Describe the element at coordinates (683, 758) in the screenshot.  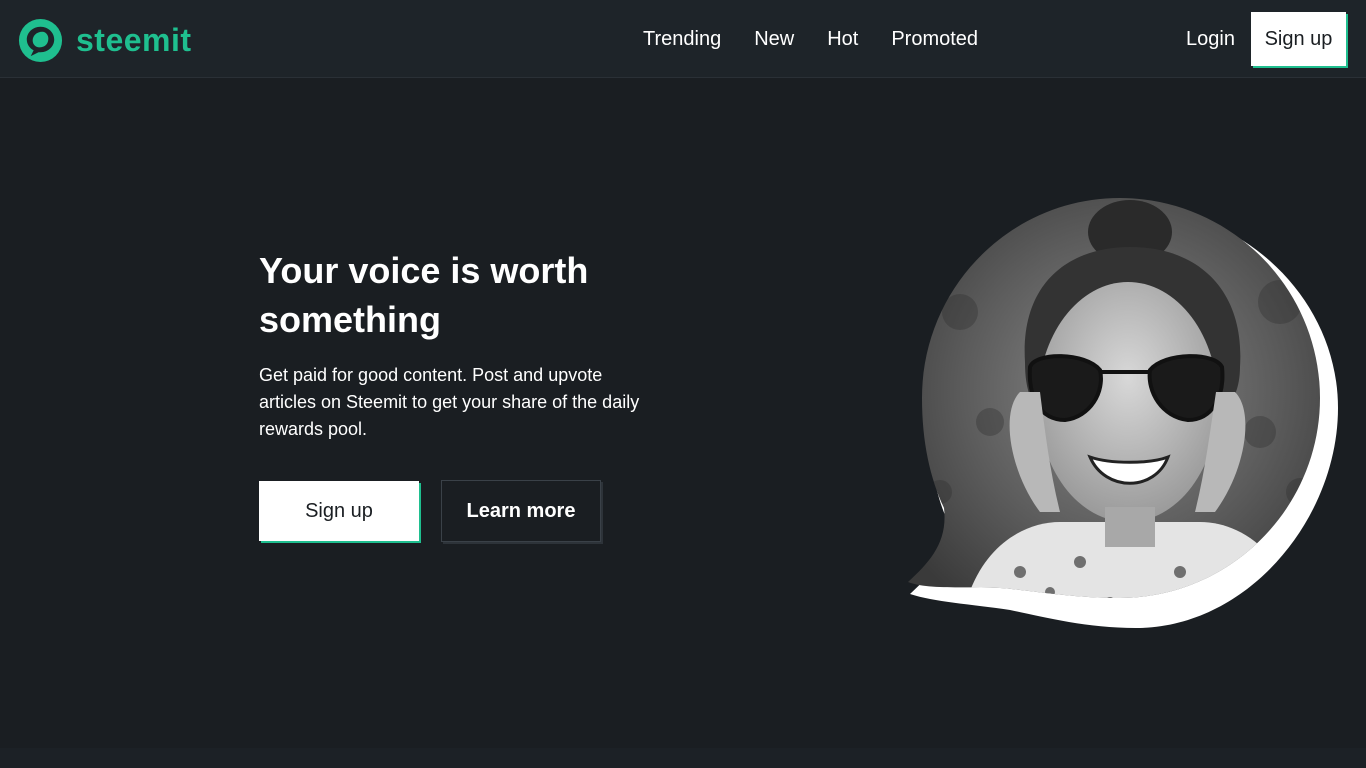
I see `footer-band` at that location.